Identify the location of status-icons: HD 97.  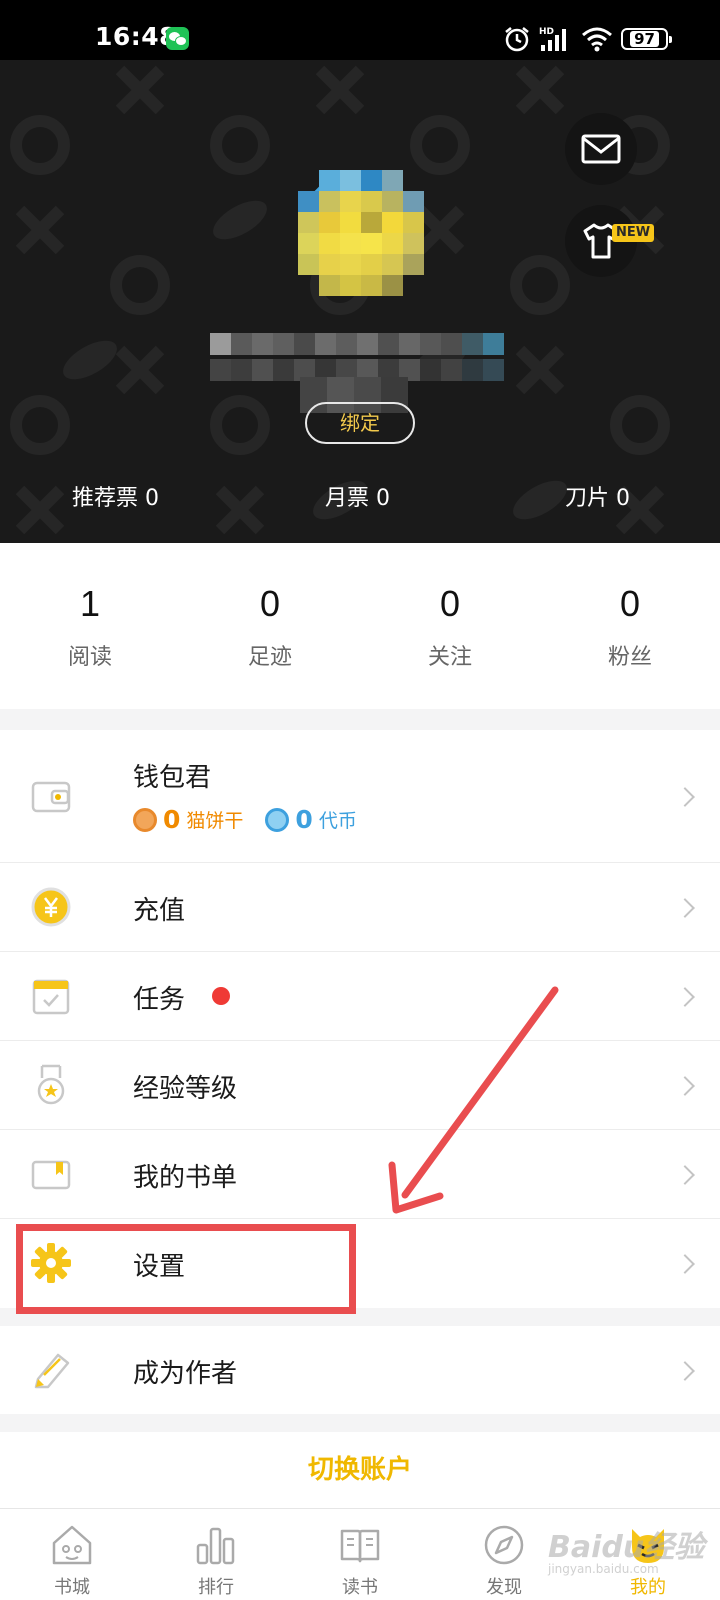
(587, 39).